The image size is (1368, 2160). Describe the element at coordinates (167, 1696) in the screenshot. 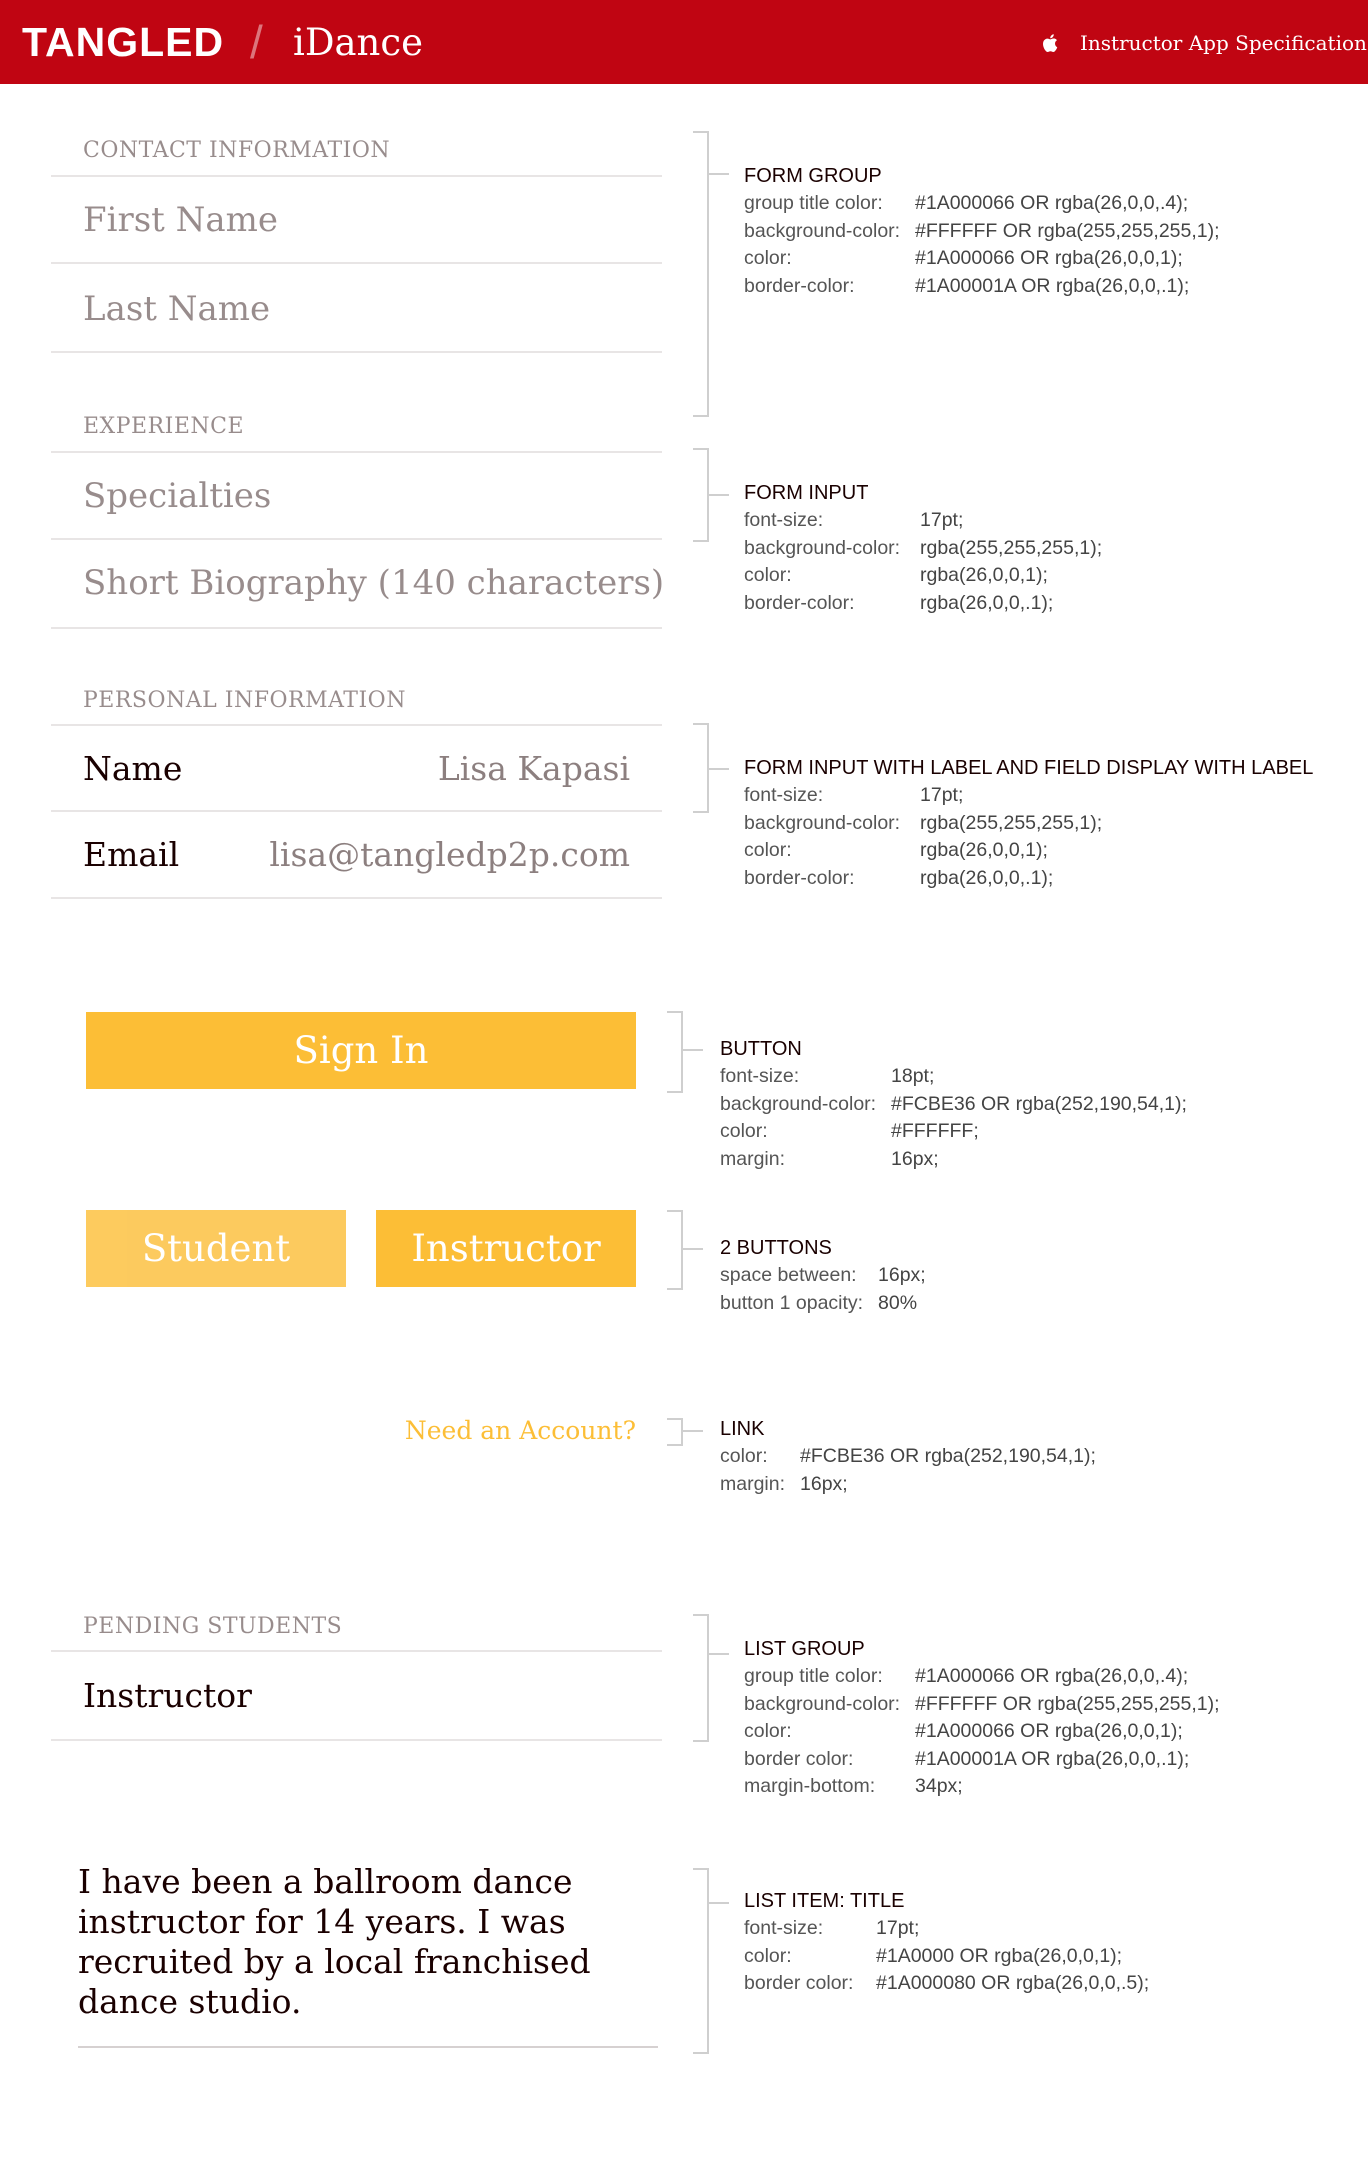

I see `pending-list-item: Instructor` at that location.